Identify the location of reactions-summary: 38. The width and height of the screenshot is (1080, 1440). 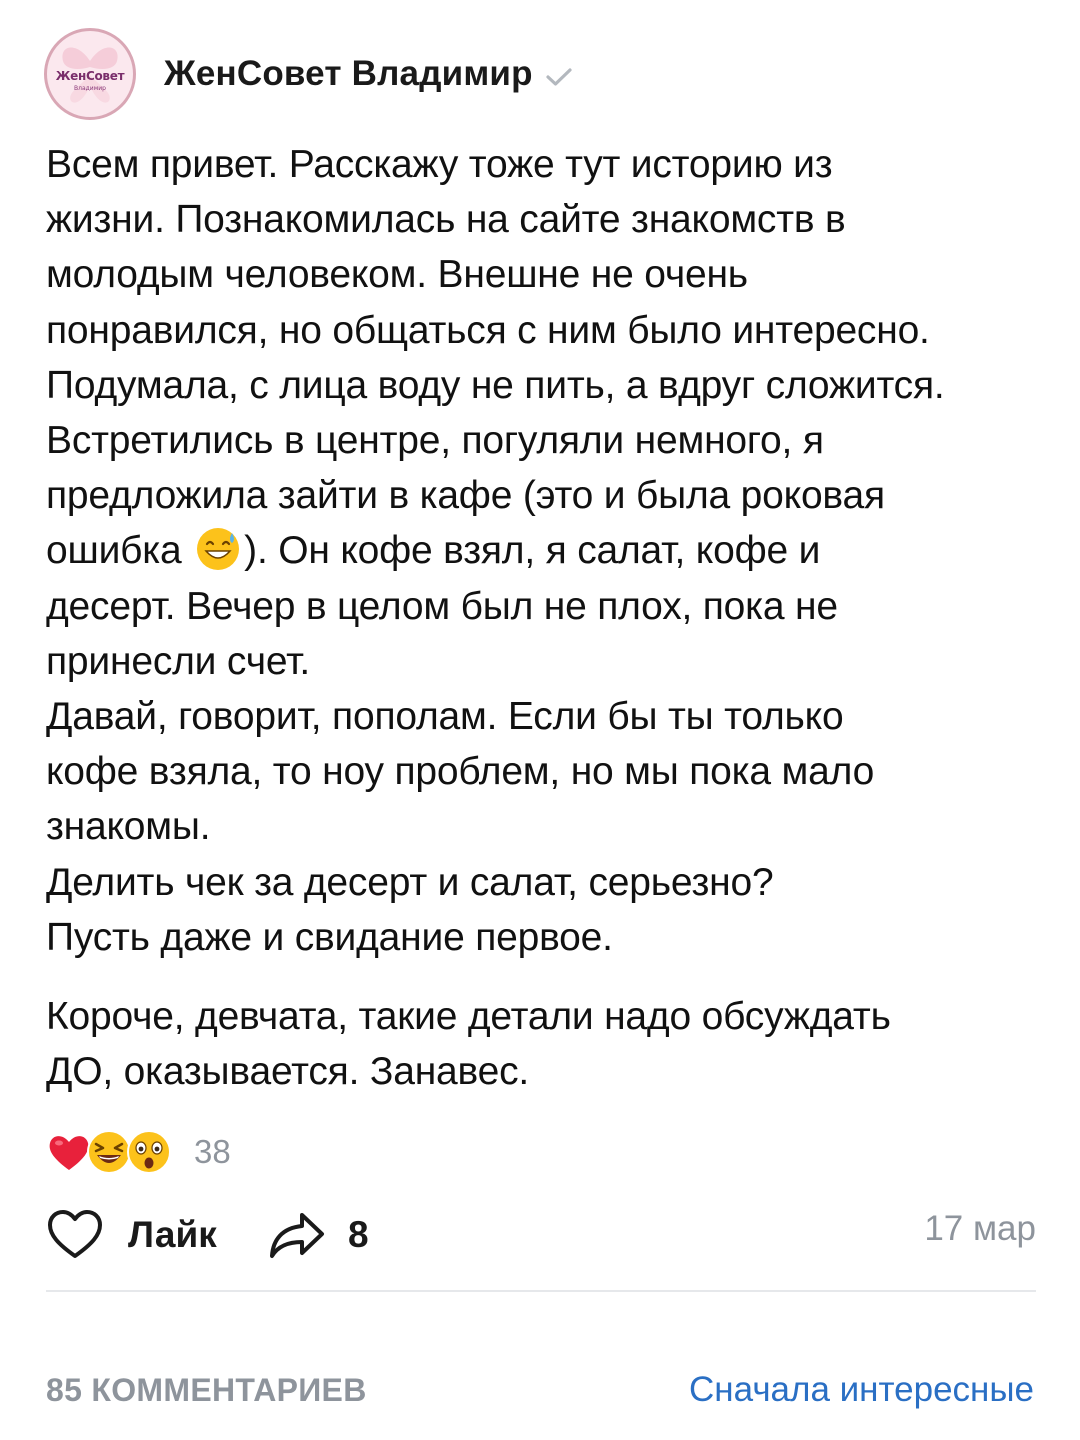
(138, 1152).